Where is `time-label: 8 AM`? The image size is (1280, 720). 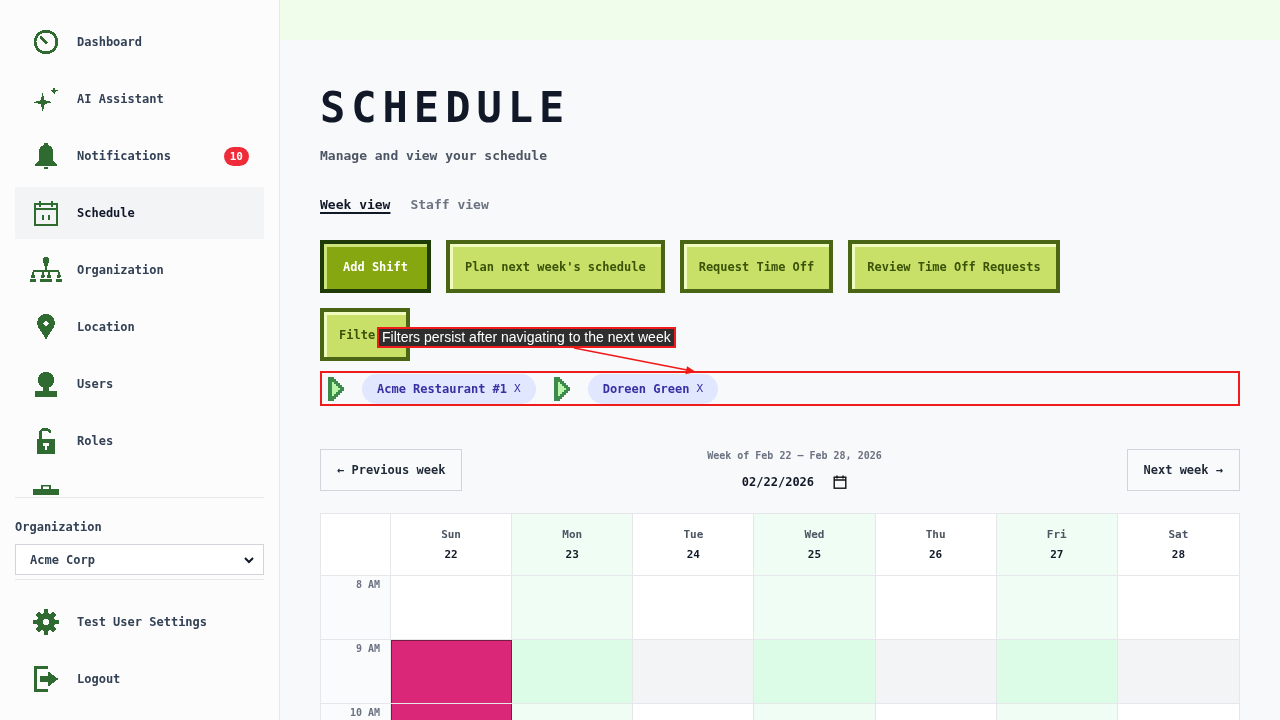
time-label: 8 AM is located at coordinates (356, 607).